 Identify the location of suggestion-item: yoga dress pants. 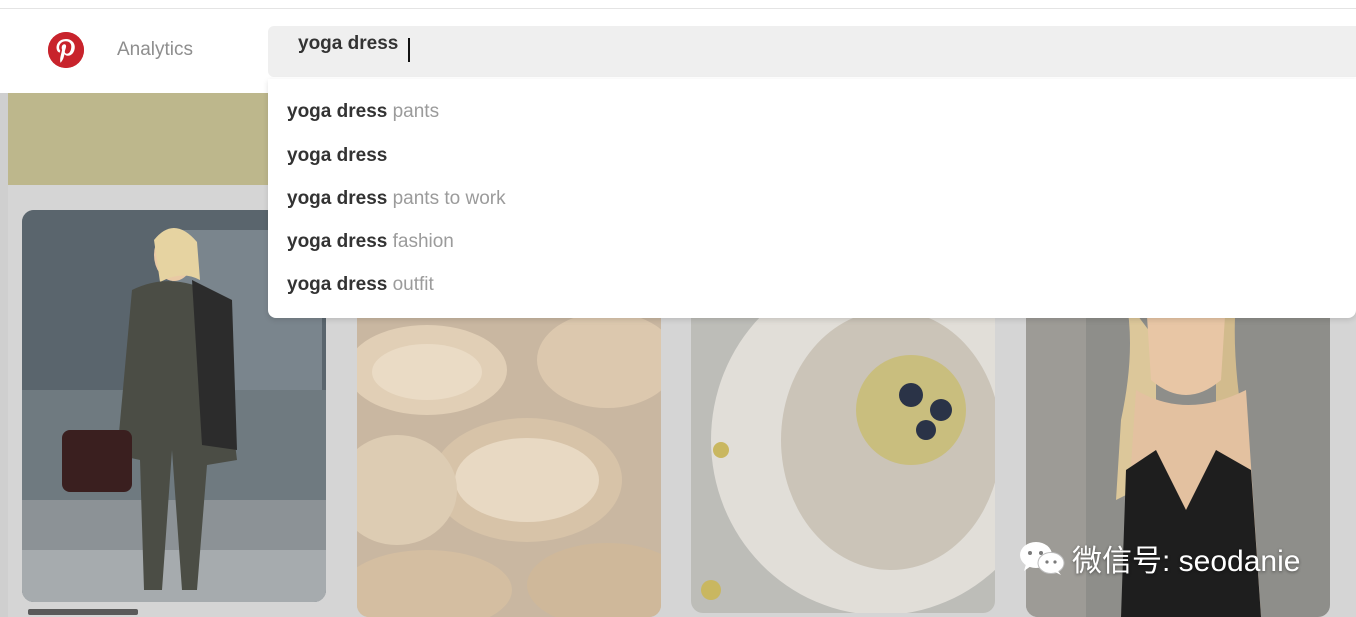
(363, 112).